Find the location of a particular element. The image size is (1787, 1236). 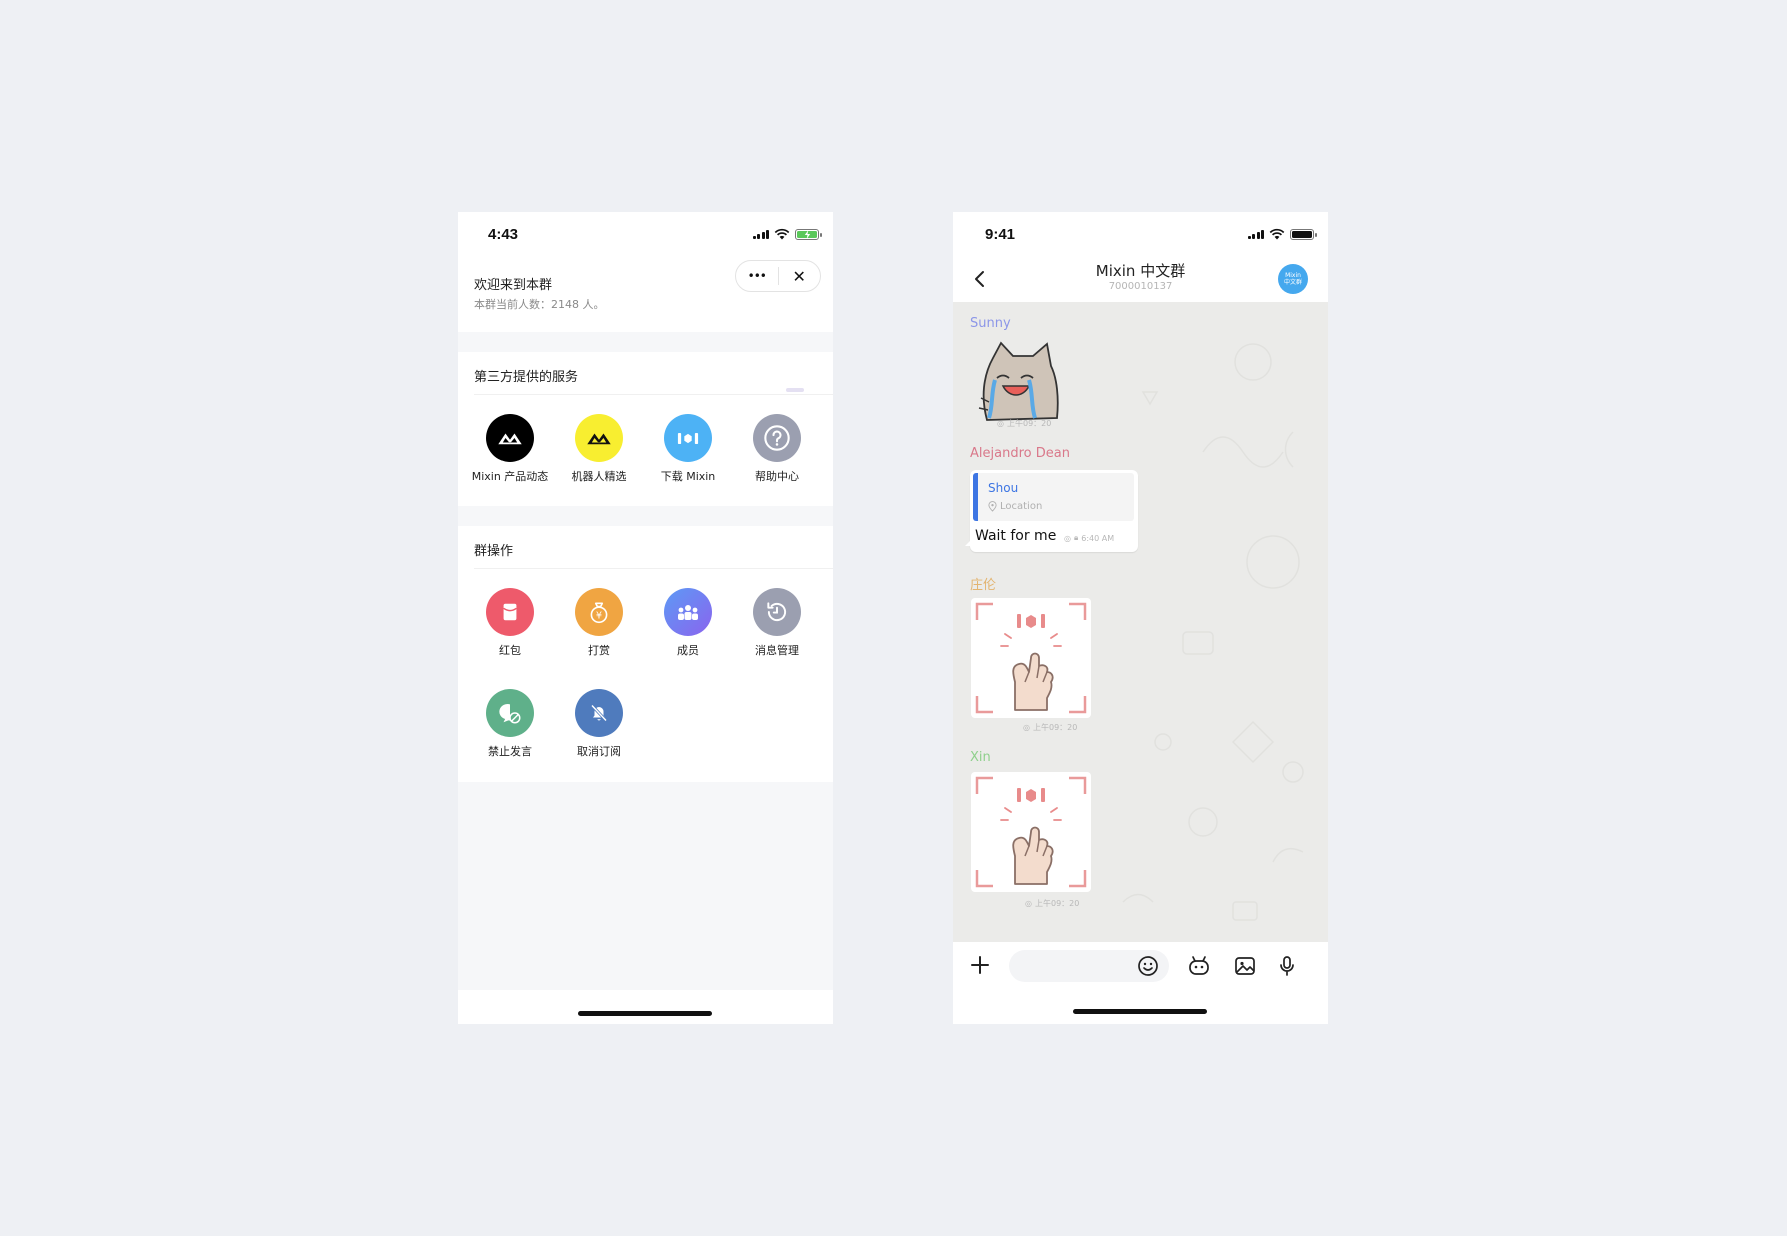

message-sender: Xin is located at coordinates (980, 757).